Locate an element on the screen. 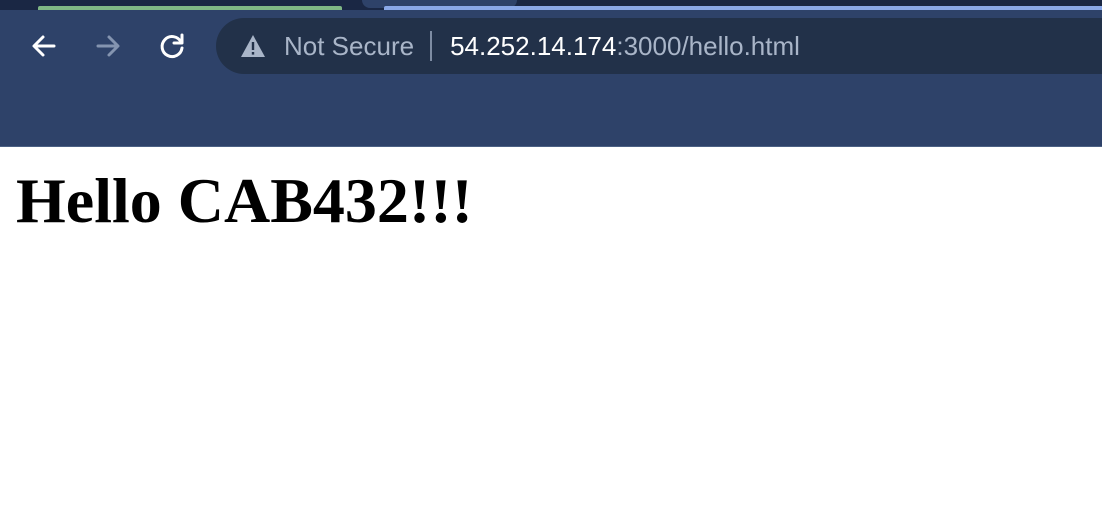 This screenshot has width=1102, height=520. omnibox-separator is located at coordinates (431, 46).